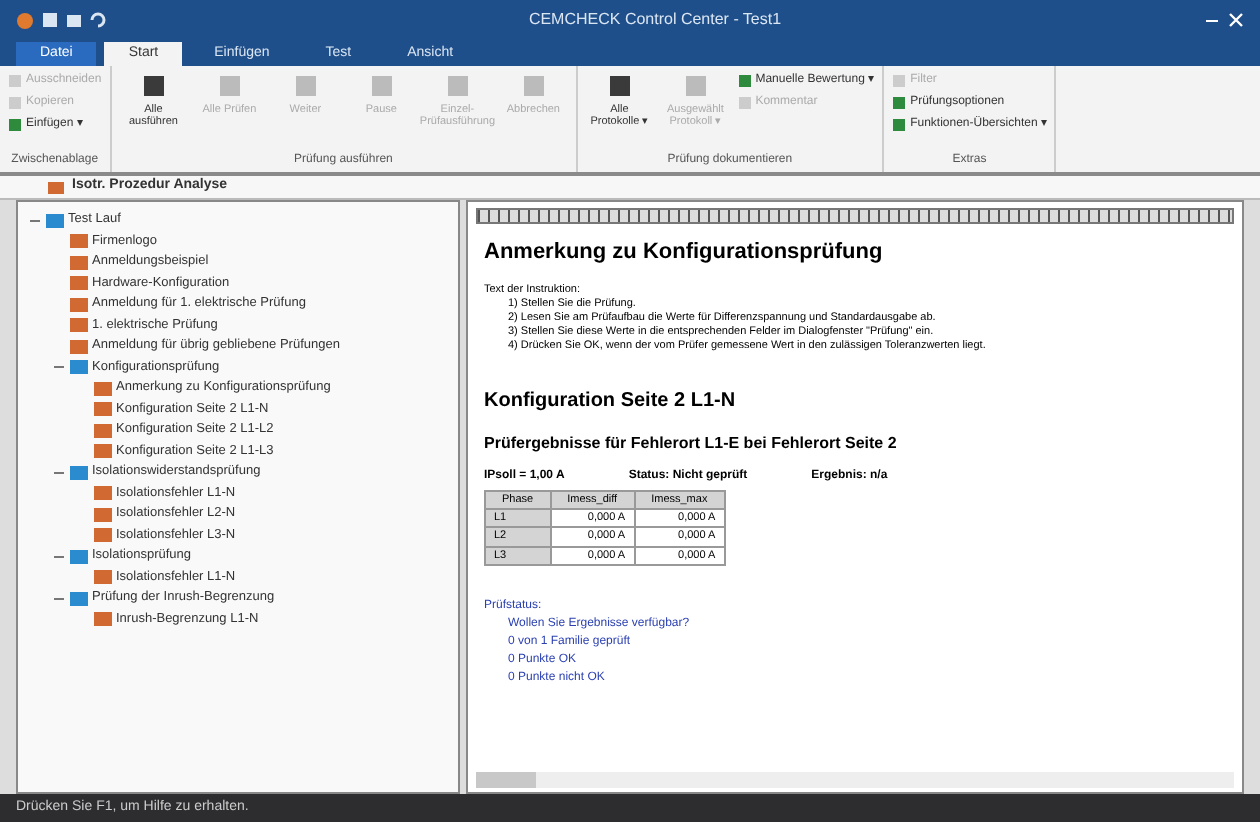 The height and width of the screenshot is (822, 1260). What do you see at coordinates (98, 20) in the screenshot?
I see `undo-icon` at bounding box center [98, 20].